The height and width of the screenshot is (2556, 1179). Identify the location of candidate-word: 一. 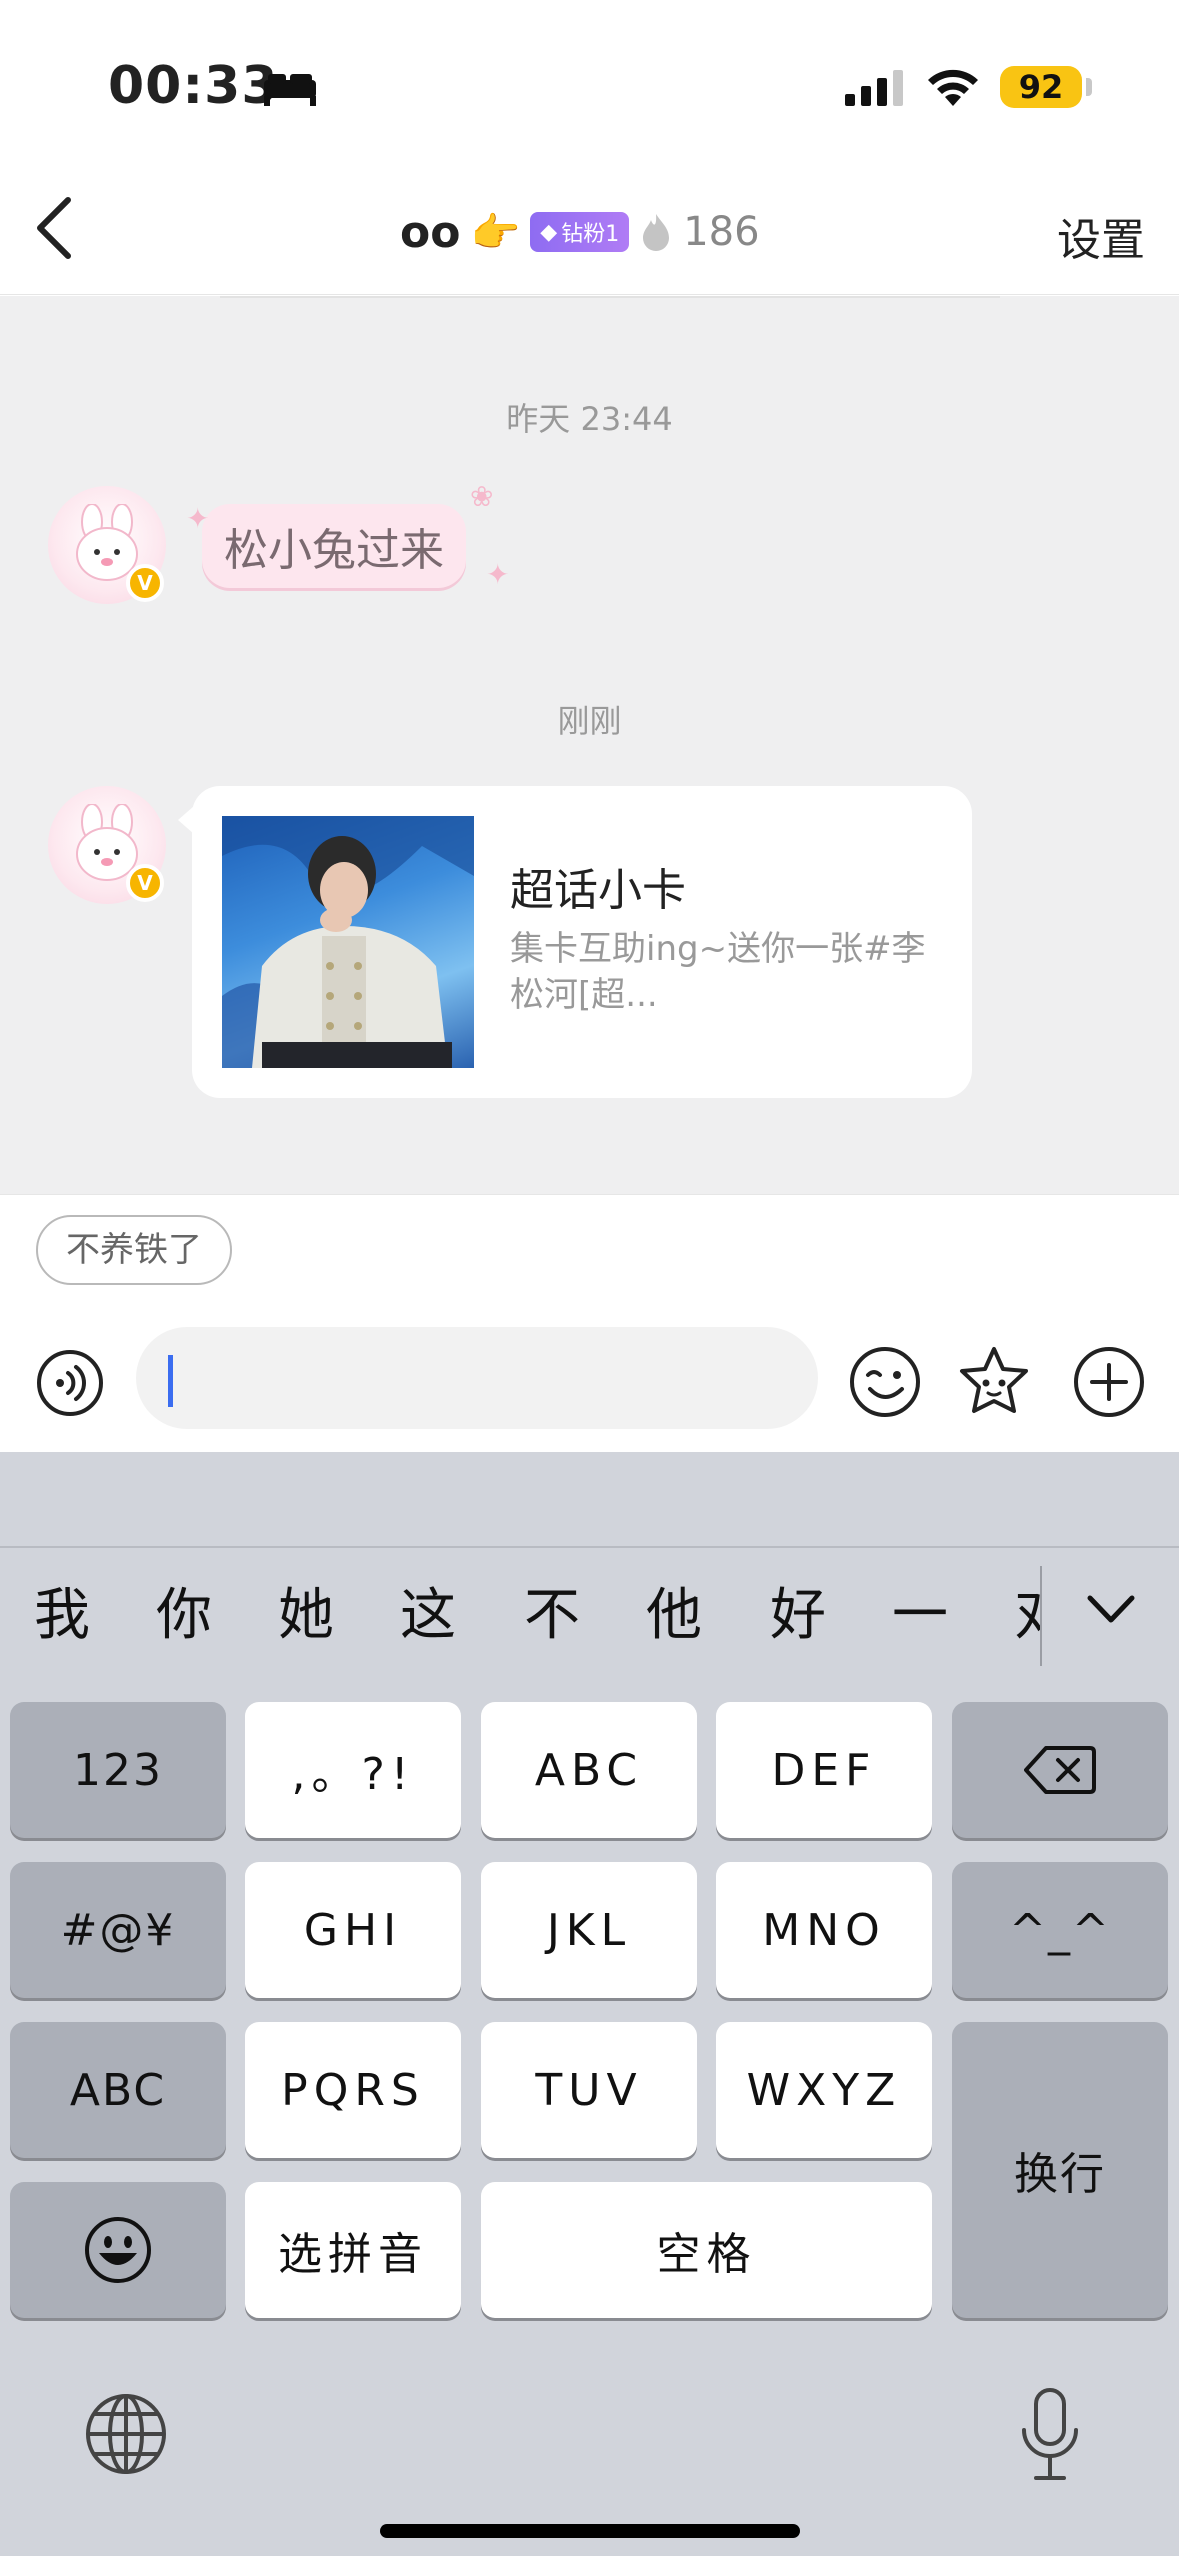
(920, 1610).